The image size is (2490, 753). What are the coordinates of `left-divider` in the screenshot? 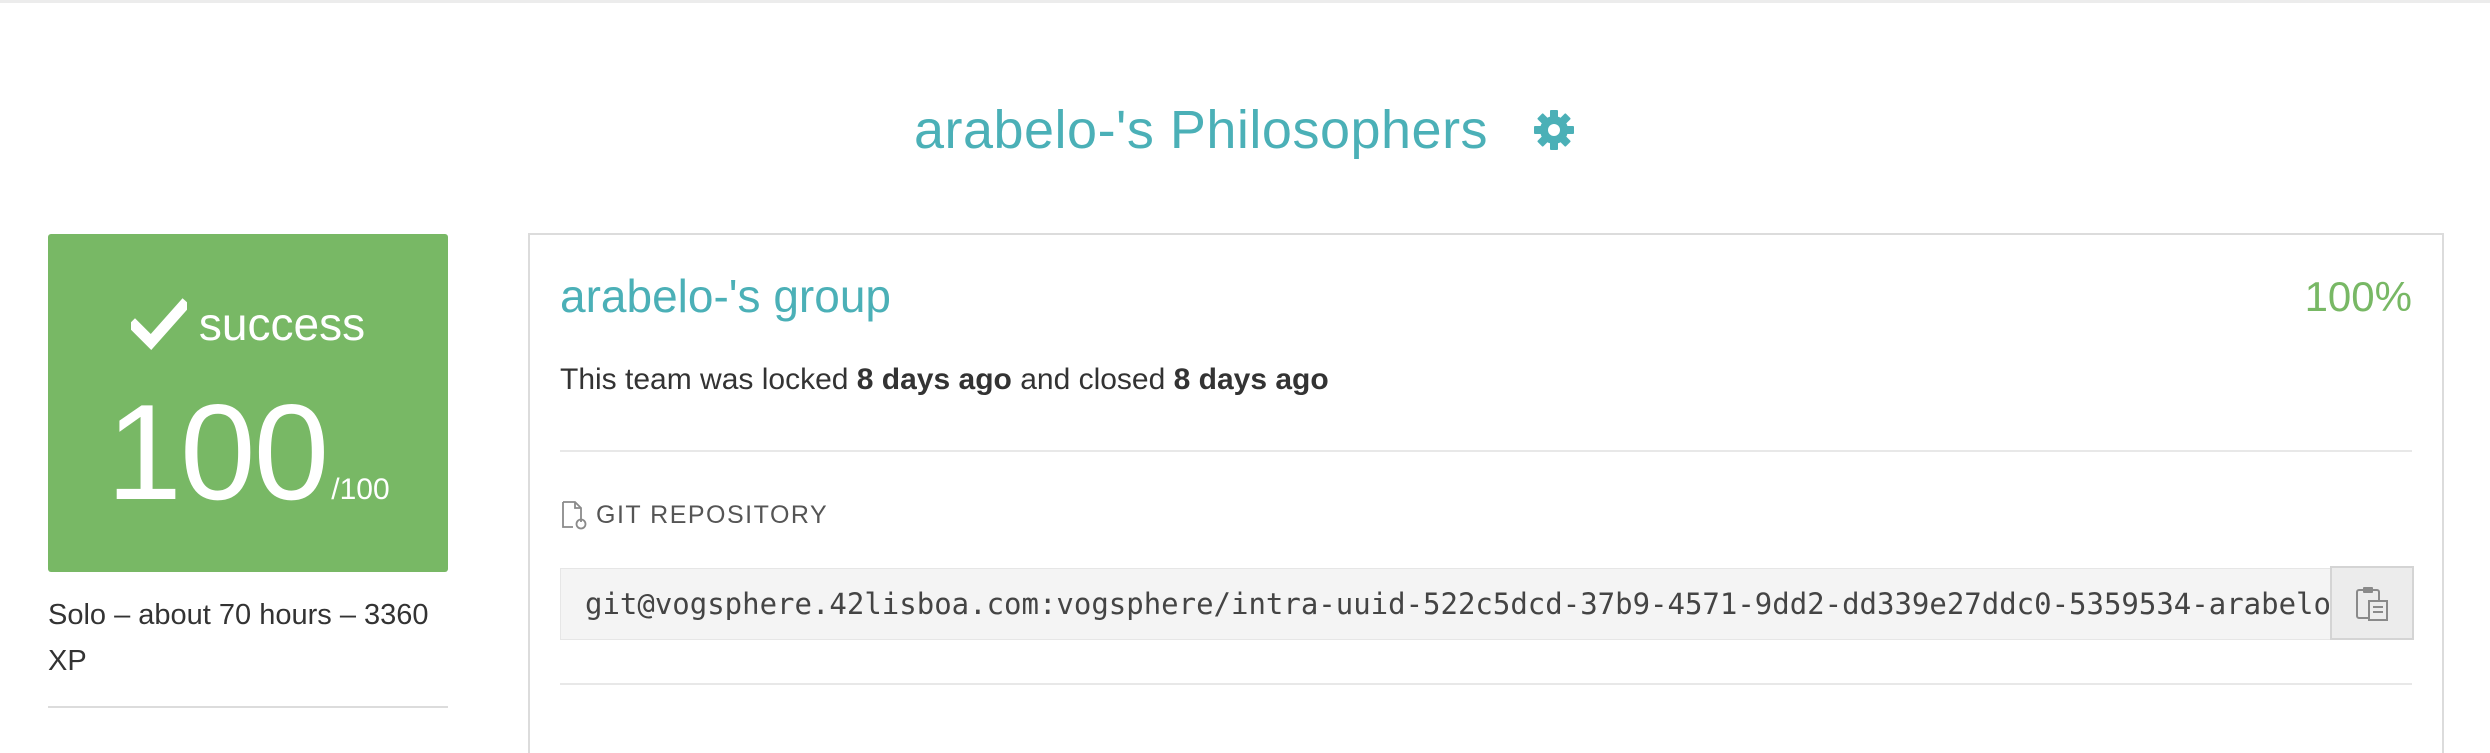 It's located at (248, 707).